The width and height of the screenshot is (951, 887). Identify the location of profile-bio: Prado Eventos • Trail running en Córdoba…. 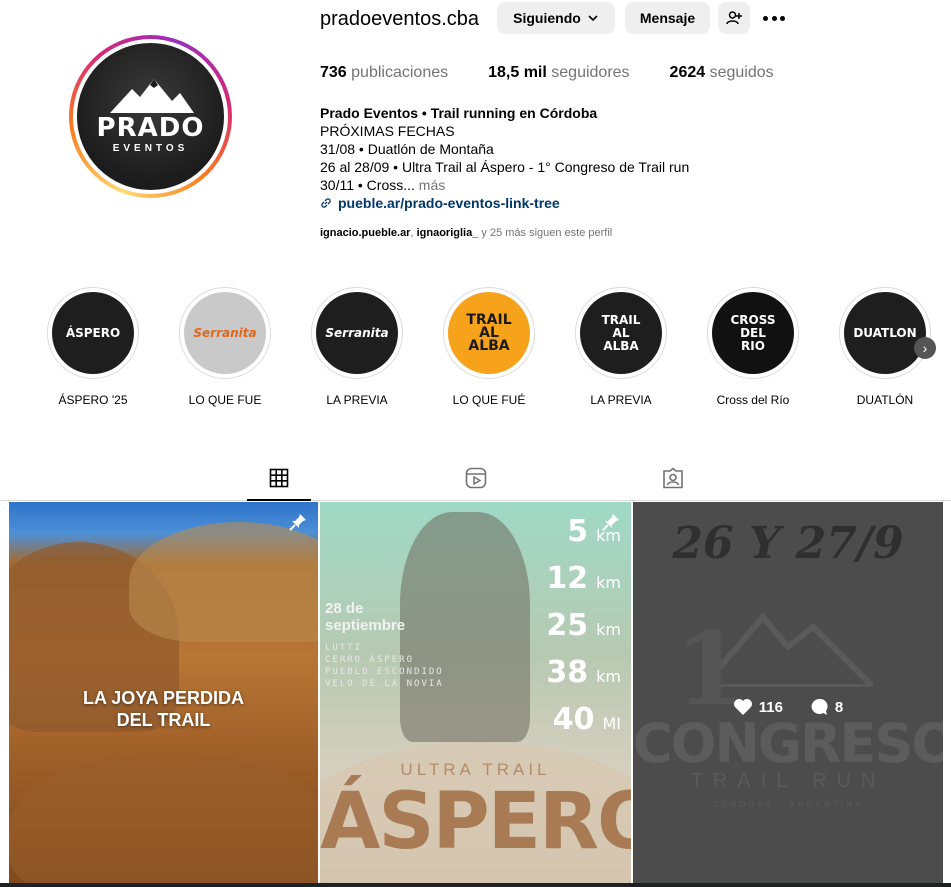
(504, 158).